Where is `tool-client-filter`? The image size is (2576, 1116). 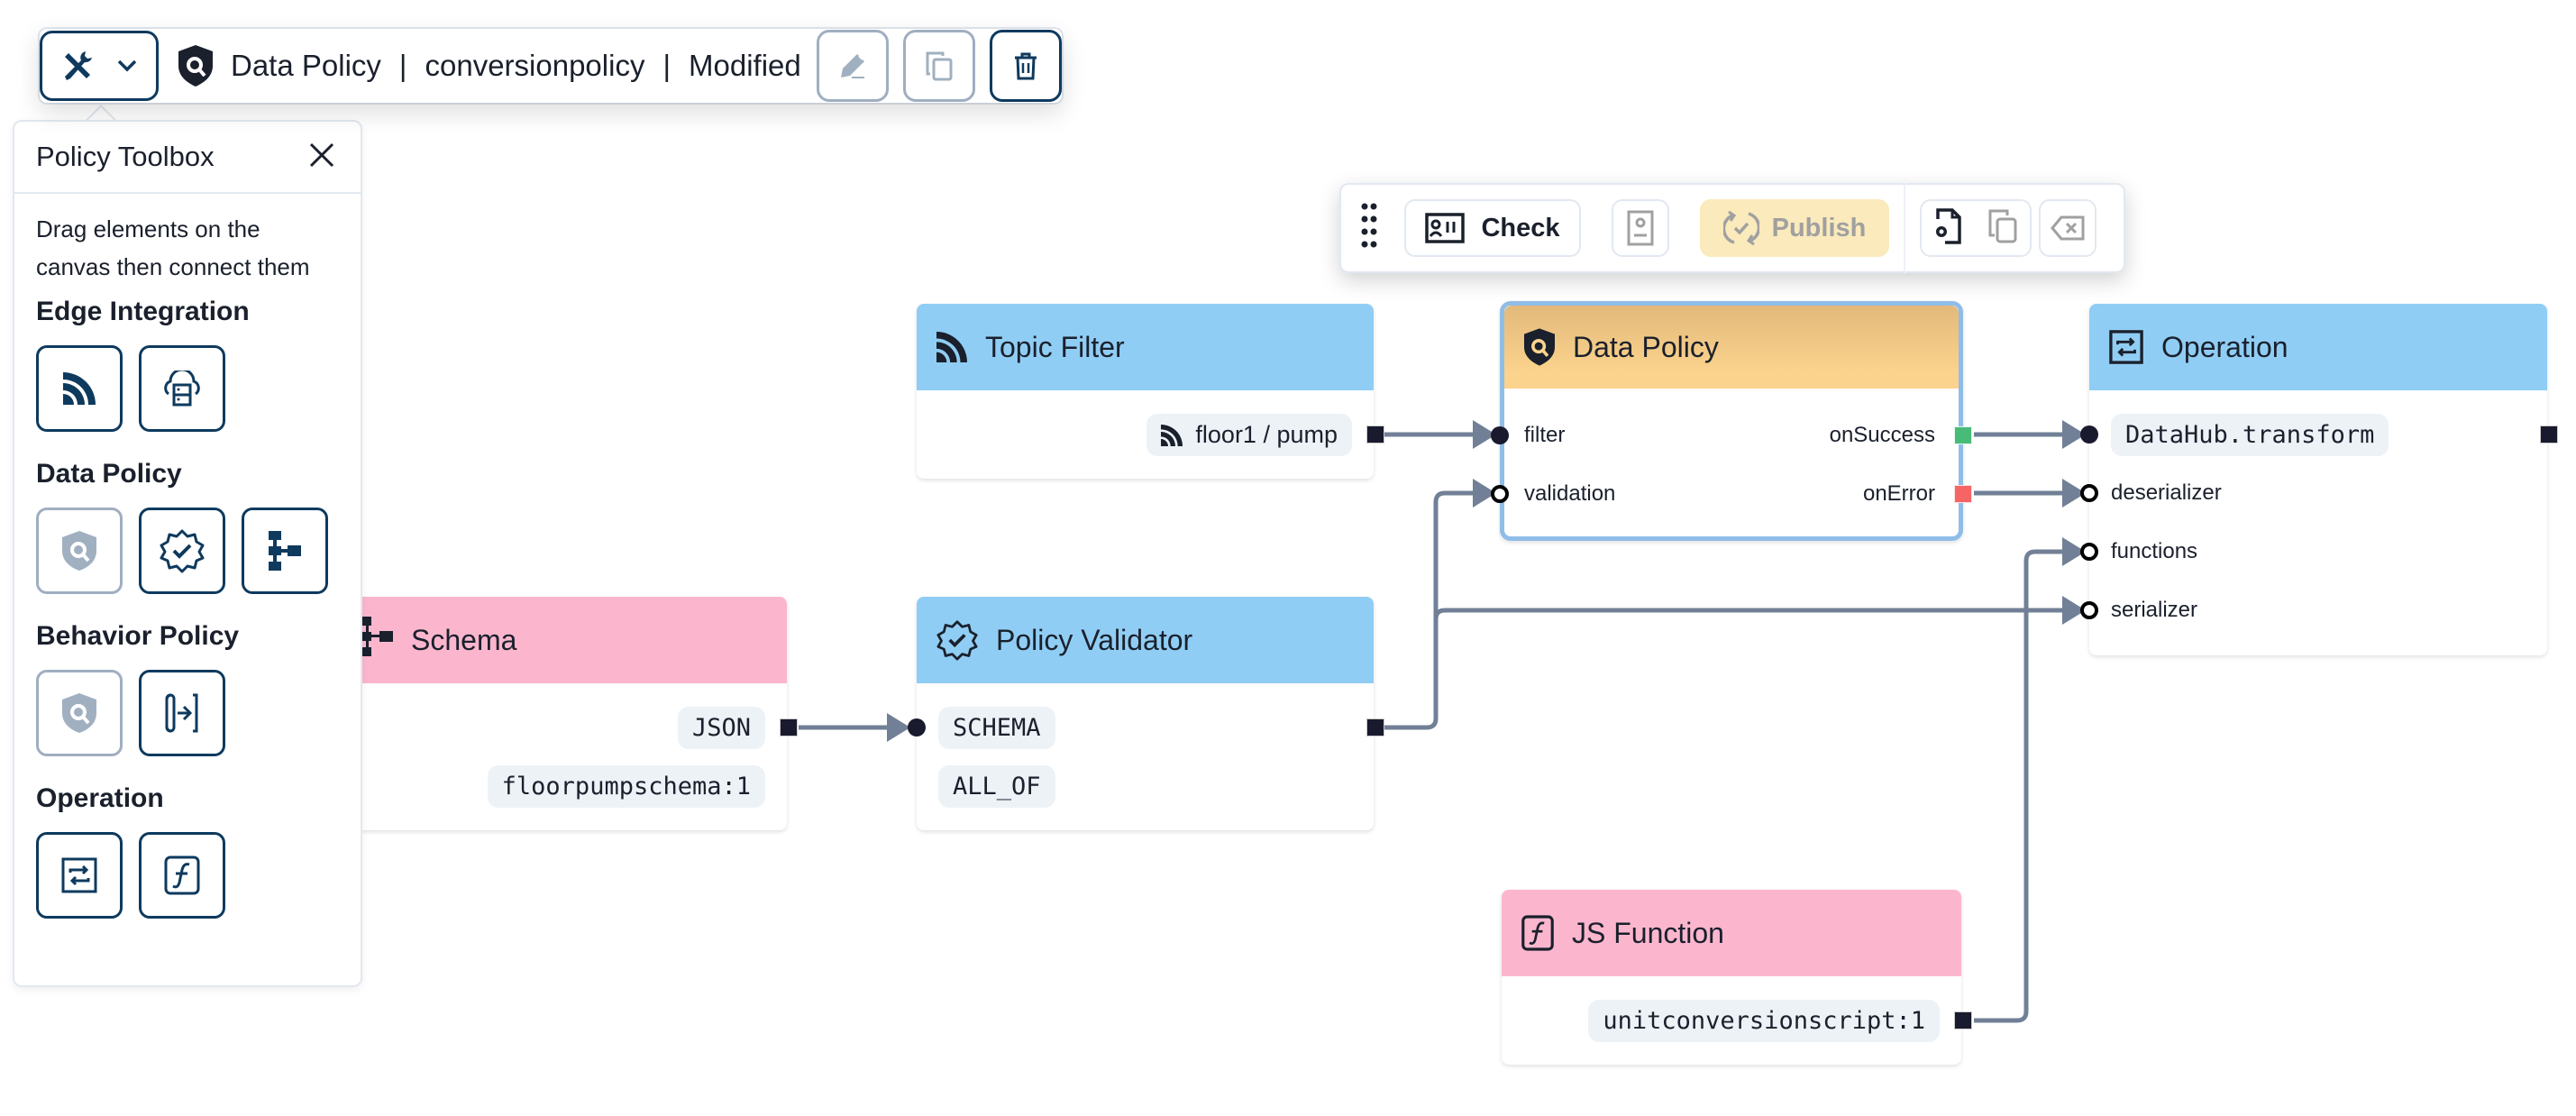 tool-client-filter is located at coordinates (182, 388).